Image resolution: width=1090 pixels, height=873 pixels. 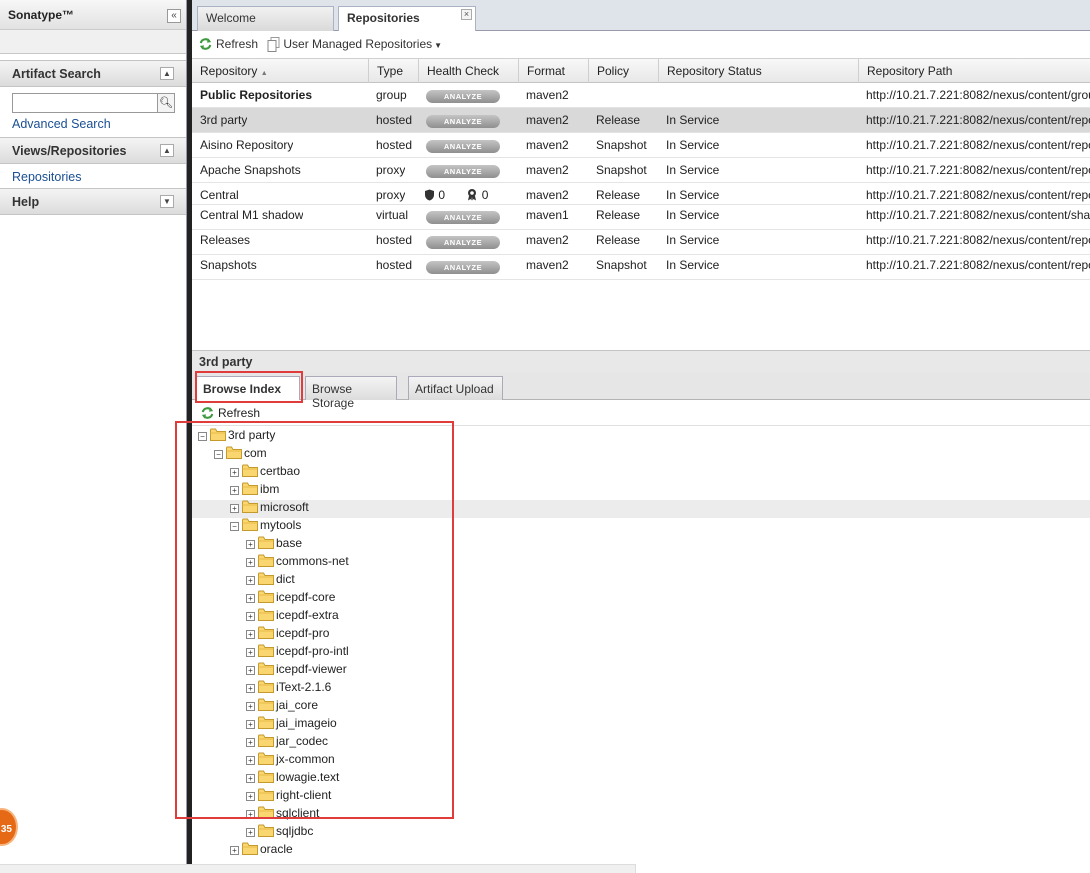 I want to click on tab-artifact-upload-label: Artifact Upload, so click(x=454, y=389).